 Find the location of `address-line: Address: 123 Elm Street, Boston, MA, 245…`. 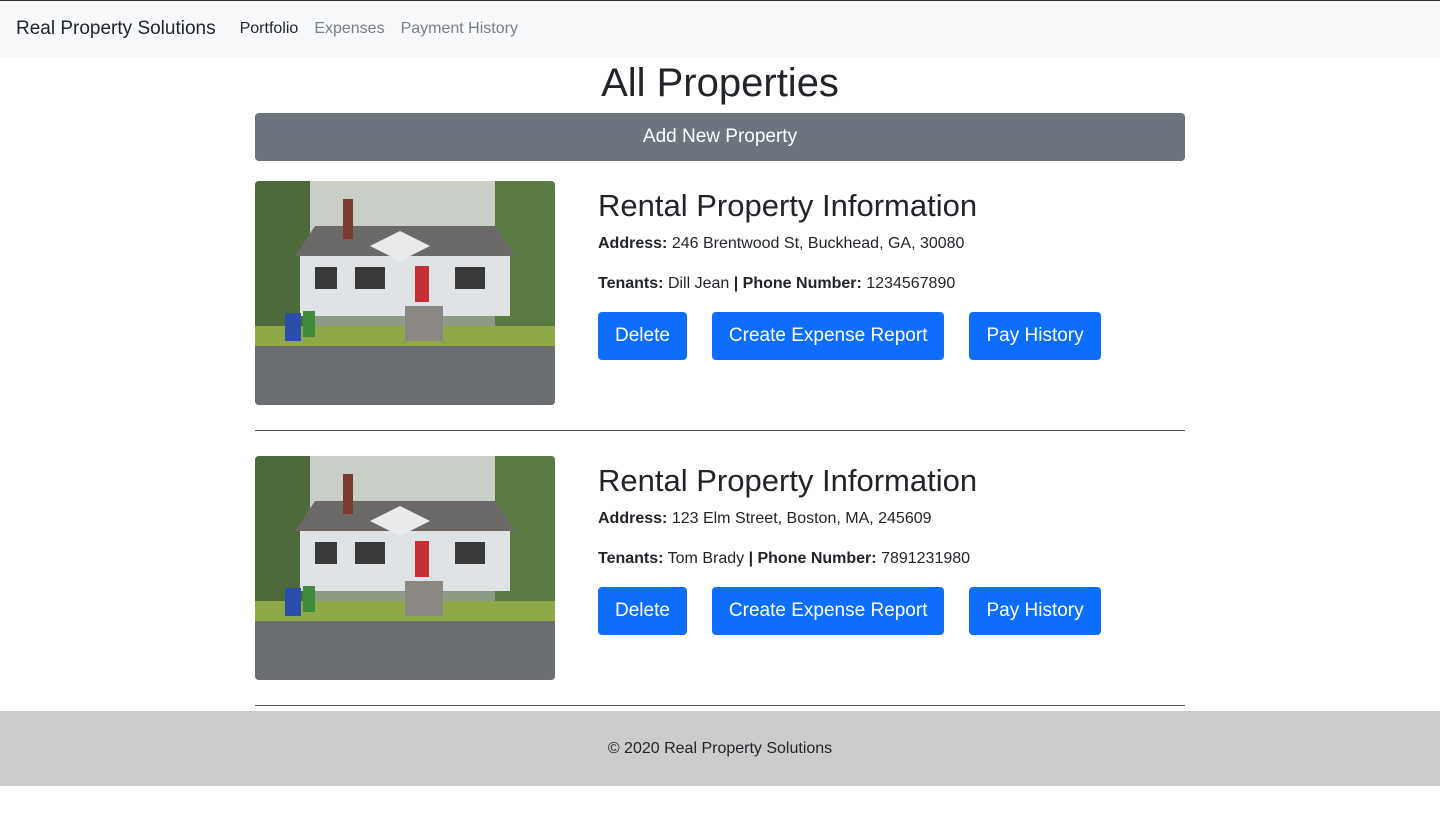

address-line: Address: 123 Elm Street, Boston, MA, 245… is located at coordinates (891, 519).